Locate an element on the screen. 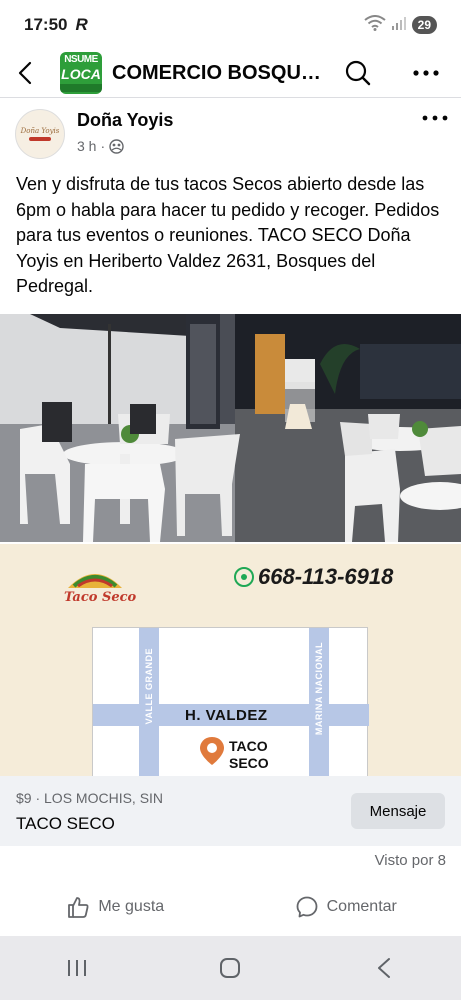 The image size is (461, 1000). system-back-button is located at coordinates (384, 968).